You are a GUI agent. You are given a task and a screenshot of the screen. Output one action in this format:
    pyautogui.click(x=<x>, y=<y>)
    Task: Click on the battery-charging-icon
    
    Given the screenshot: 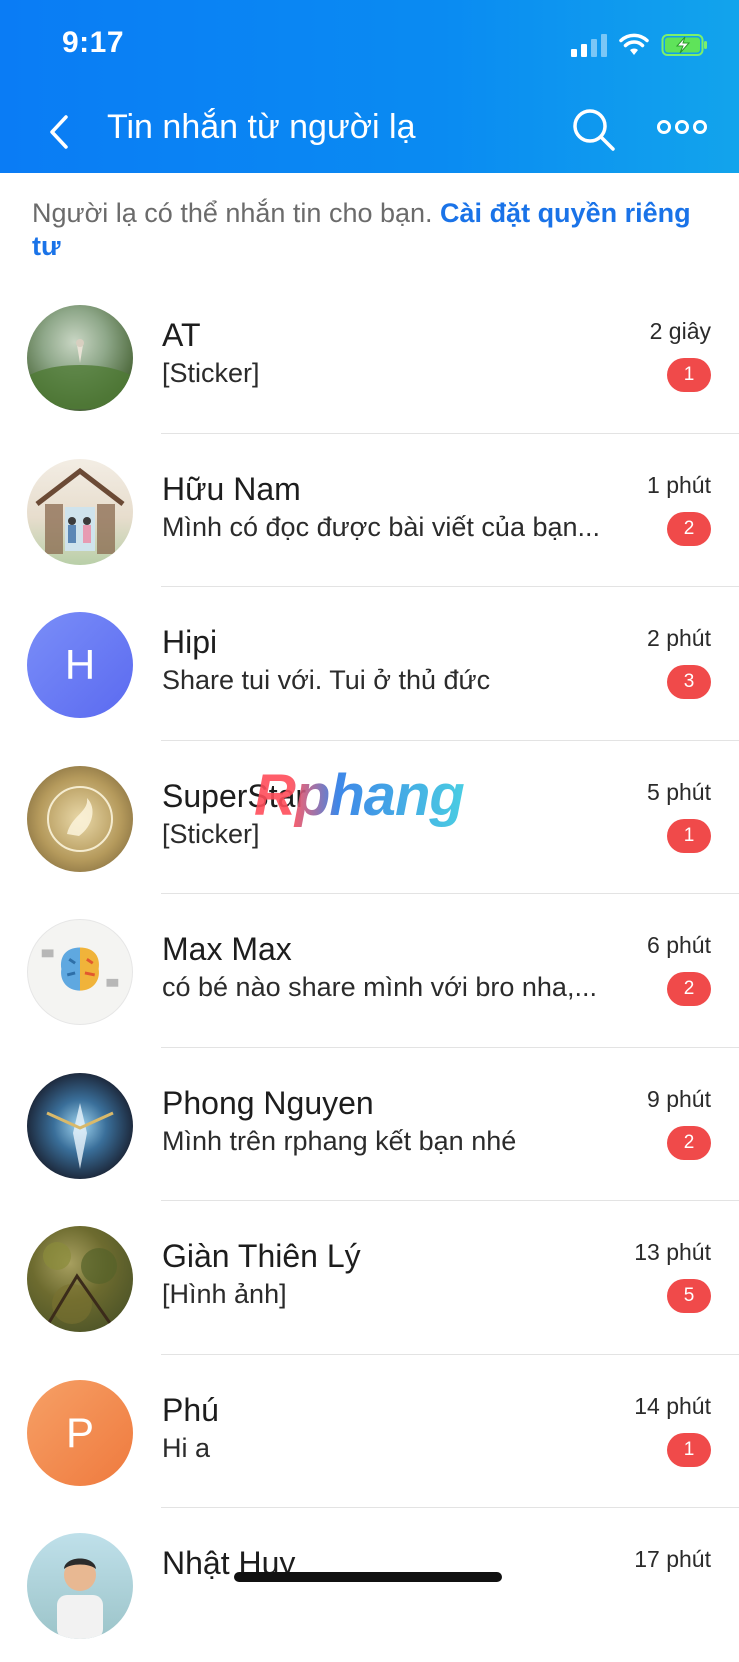 What is the action you would take?
    pyautogui.click(x=684, y=45)
    